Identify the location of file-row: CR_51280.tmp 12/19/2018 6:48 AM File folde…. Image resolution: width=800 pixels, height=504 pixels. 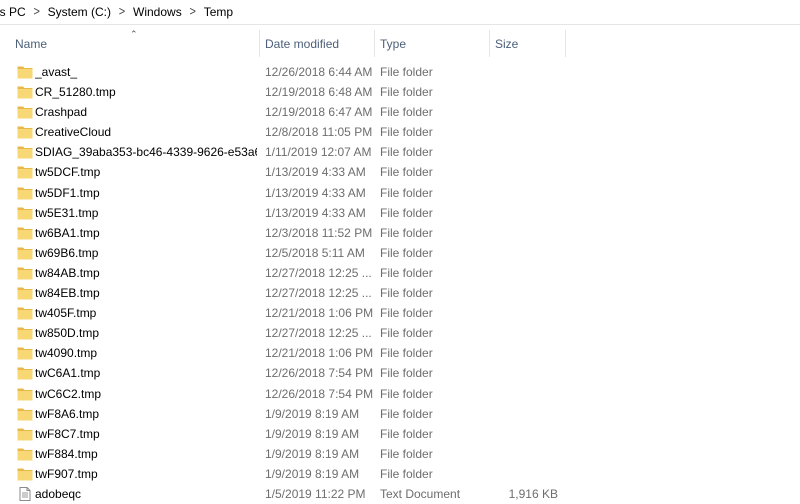
(400, 92).